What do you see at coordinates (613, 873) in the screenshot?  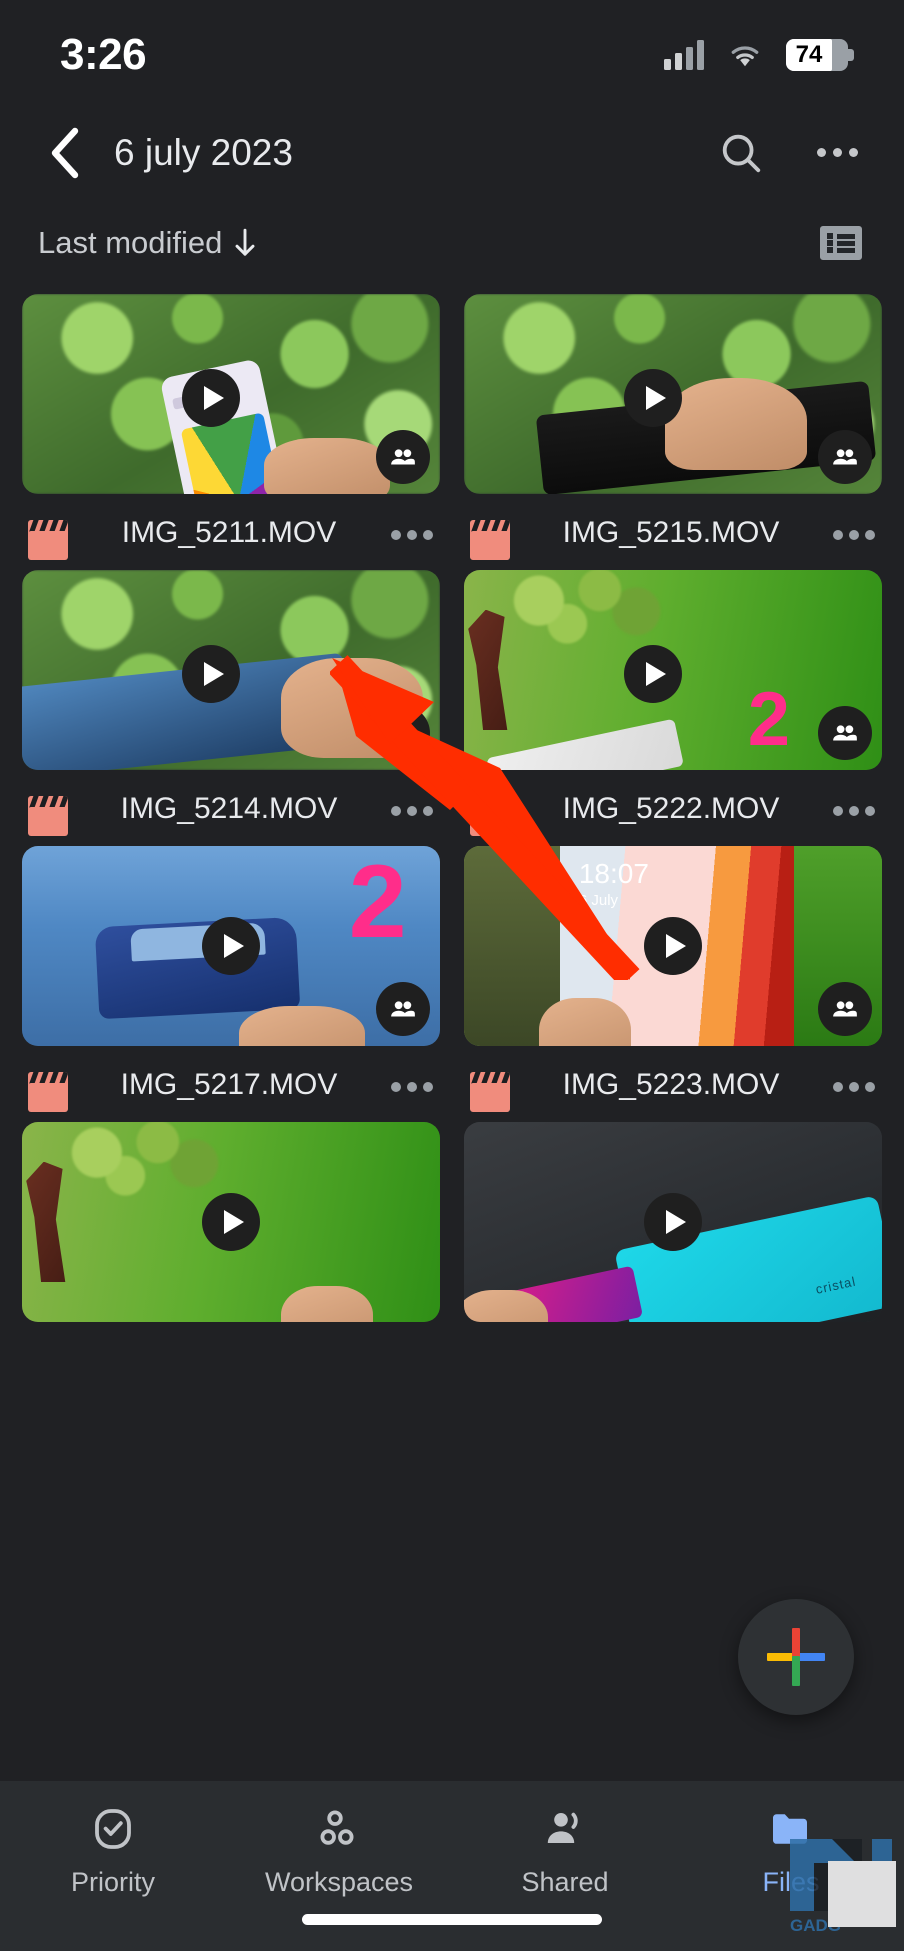 I see `thumbnail-lockscreen-time: 18:07` at bounding box center [613, 873].